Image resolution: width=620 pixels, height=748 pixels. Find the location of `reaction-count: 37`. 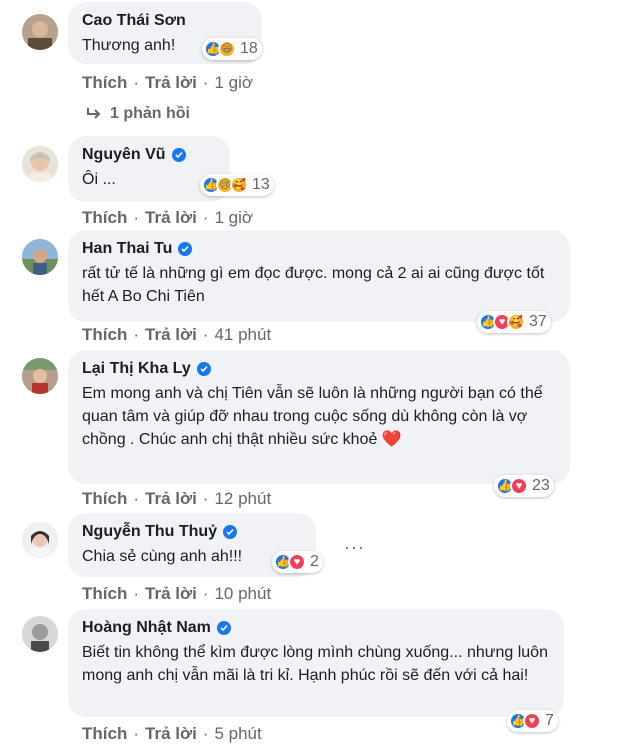

reaction-count: 37 is located at coordinates (538, 321).